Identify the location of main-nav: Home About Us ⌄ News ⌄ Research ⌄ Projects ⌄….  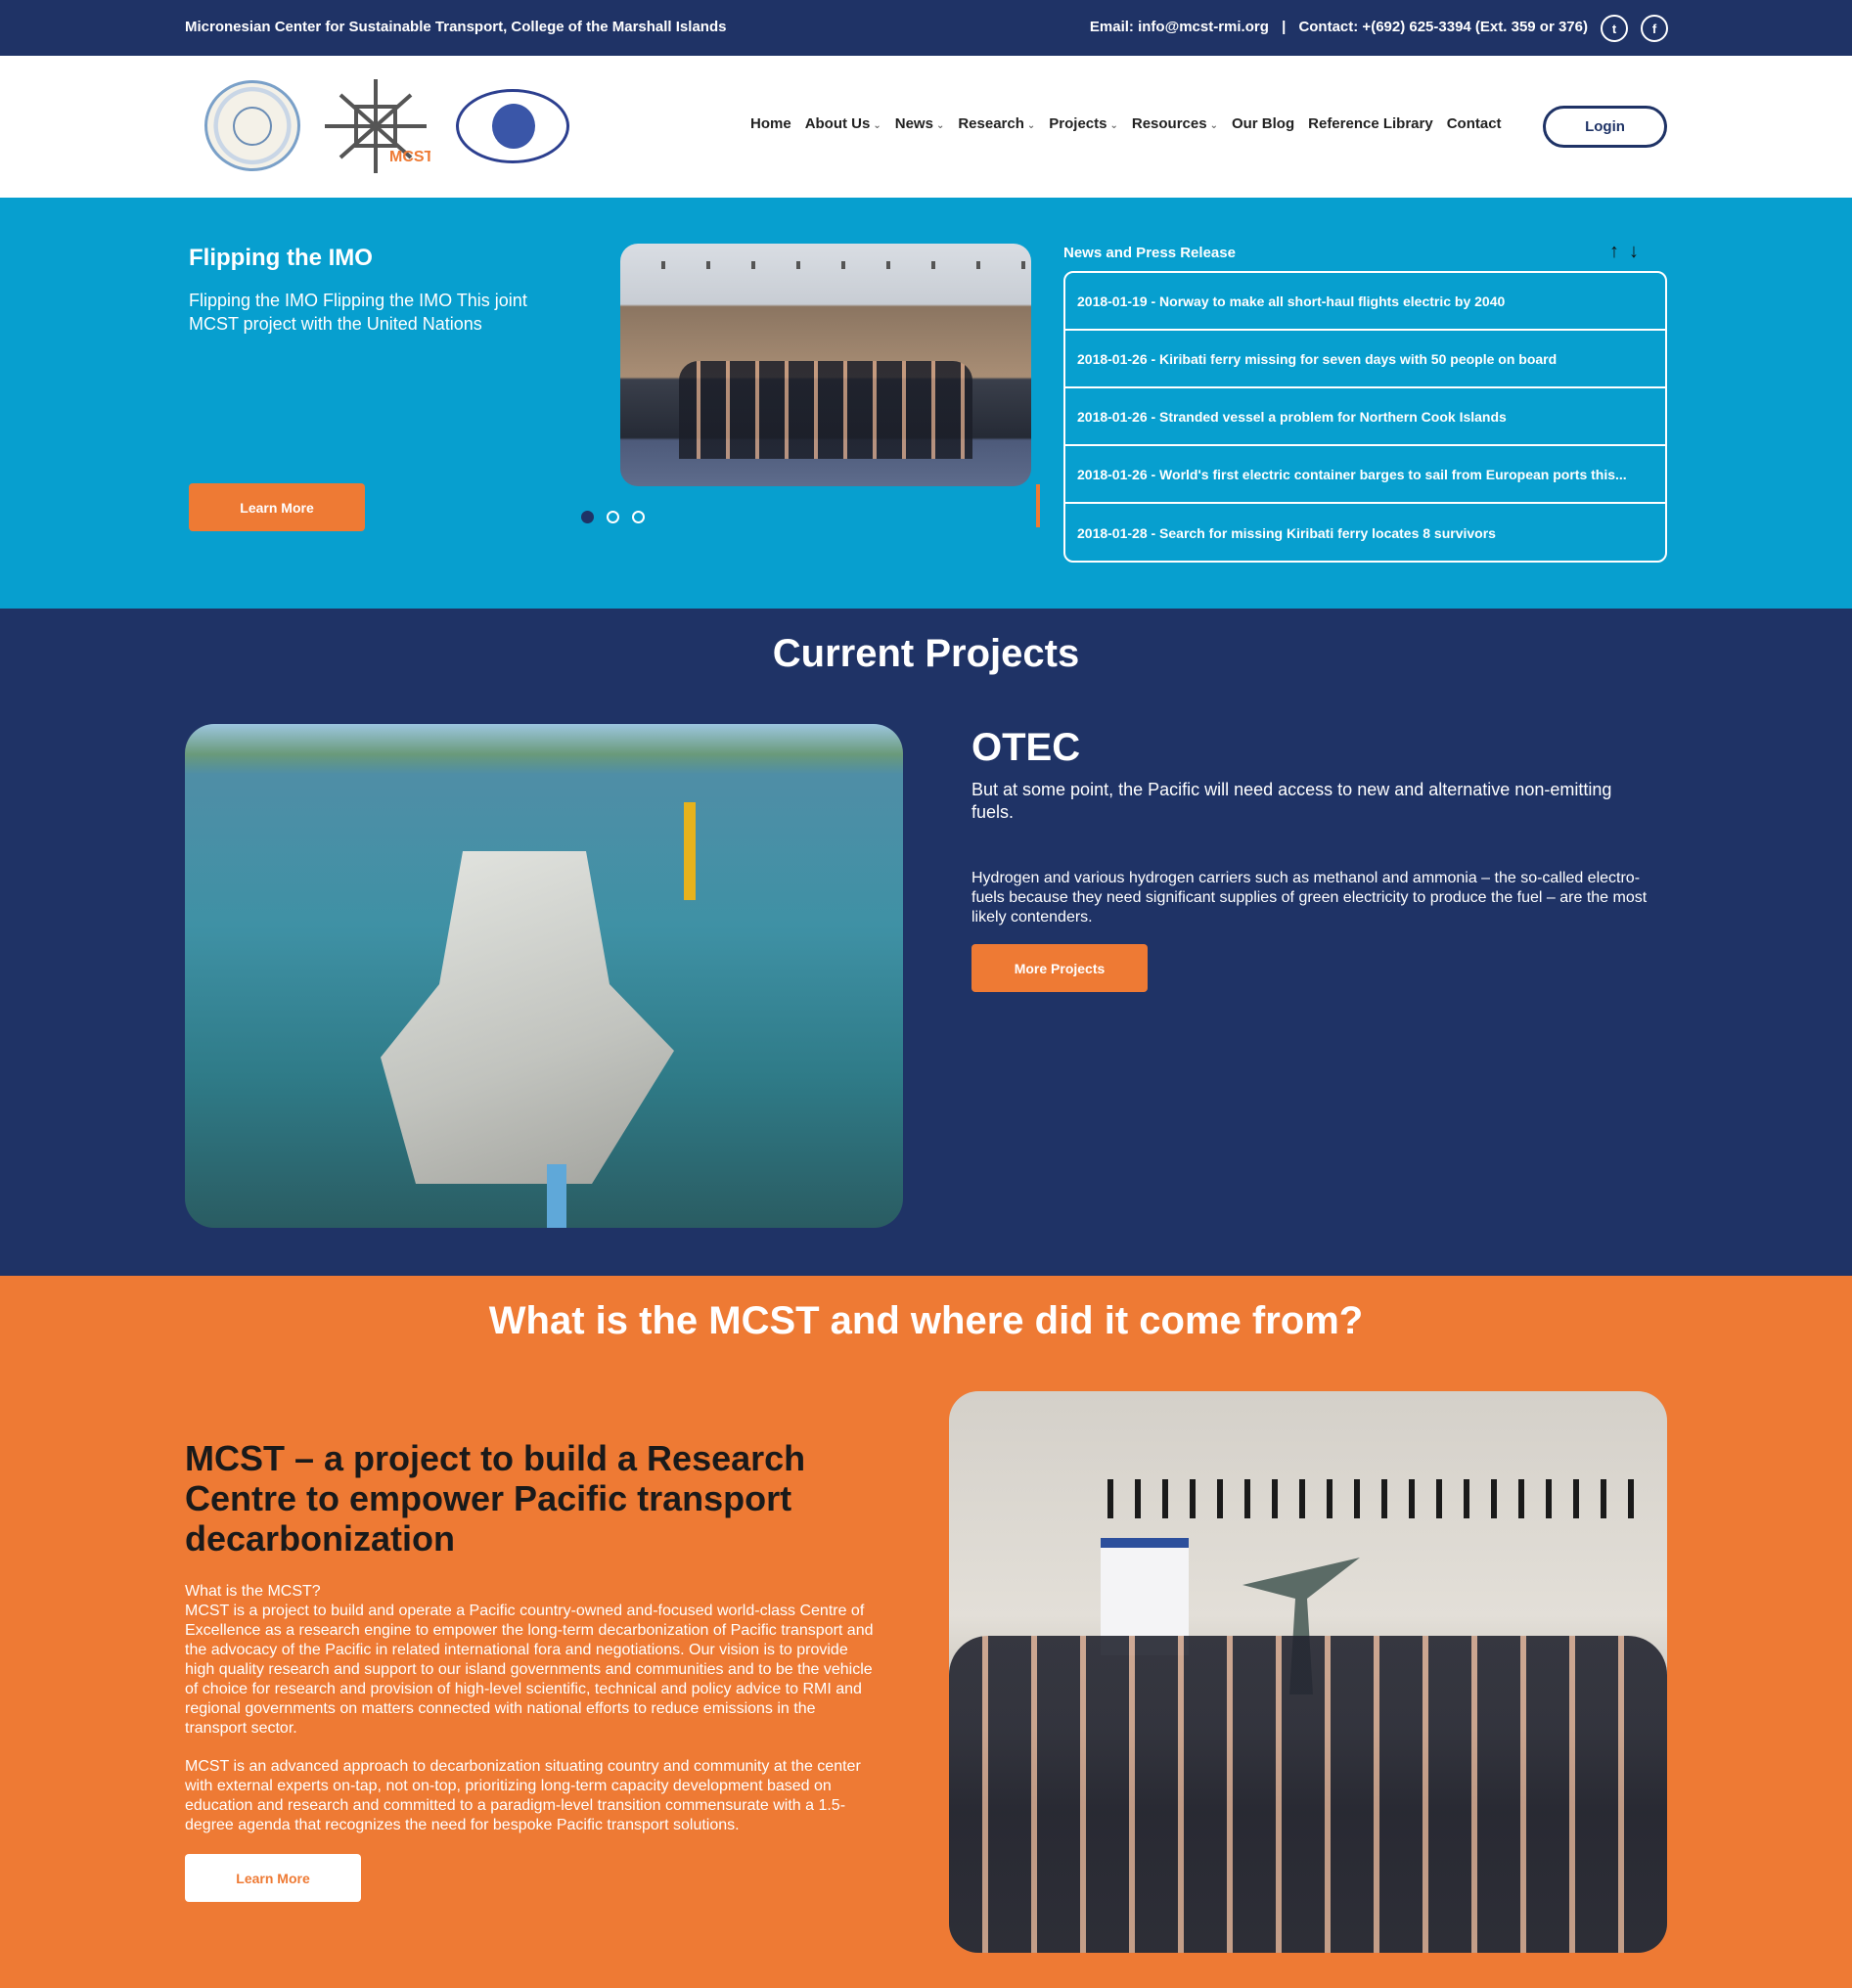
(1126, 123).